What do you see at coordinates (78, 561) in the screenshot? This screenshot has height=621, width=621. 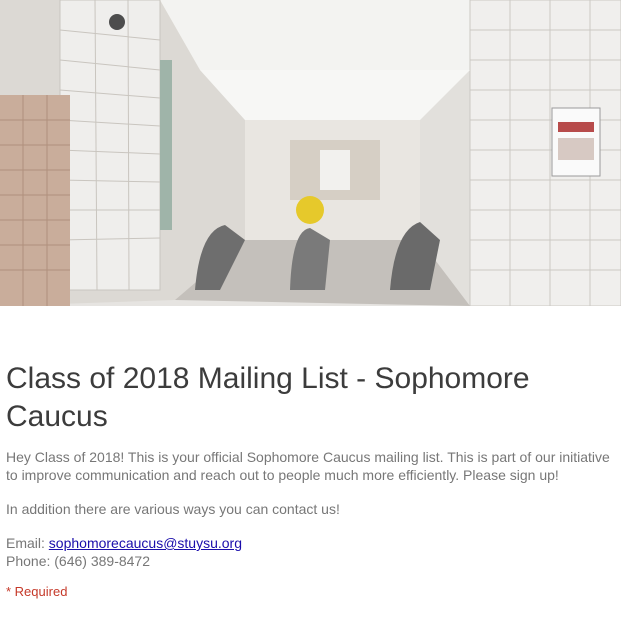 I see `contact-phone-line: Phone: (646) 389-8472` at bounding box center [78, 561].